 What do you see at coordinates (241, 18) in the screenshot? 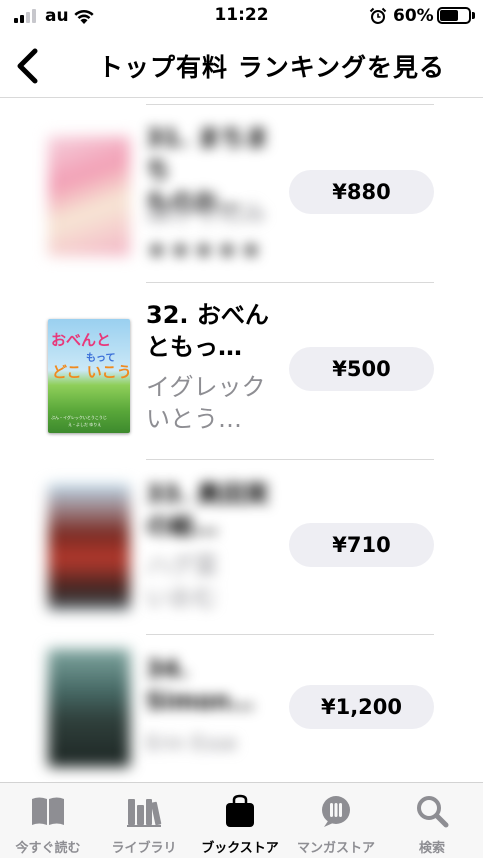
I see `status-bar: au 11:22 60%` at bounding box center [241, 18].